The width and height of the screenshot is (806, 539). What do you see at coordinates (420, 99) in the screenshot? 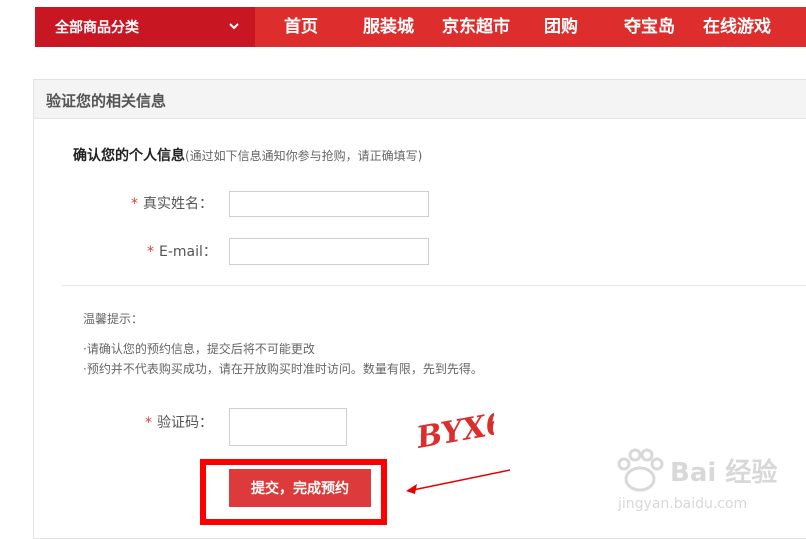
I see `panel-header: 验证您的相关信息` at bounding box center [420, 99].